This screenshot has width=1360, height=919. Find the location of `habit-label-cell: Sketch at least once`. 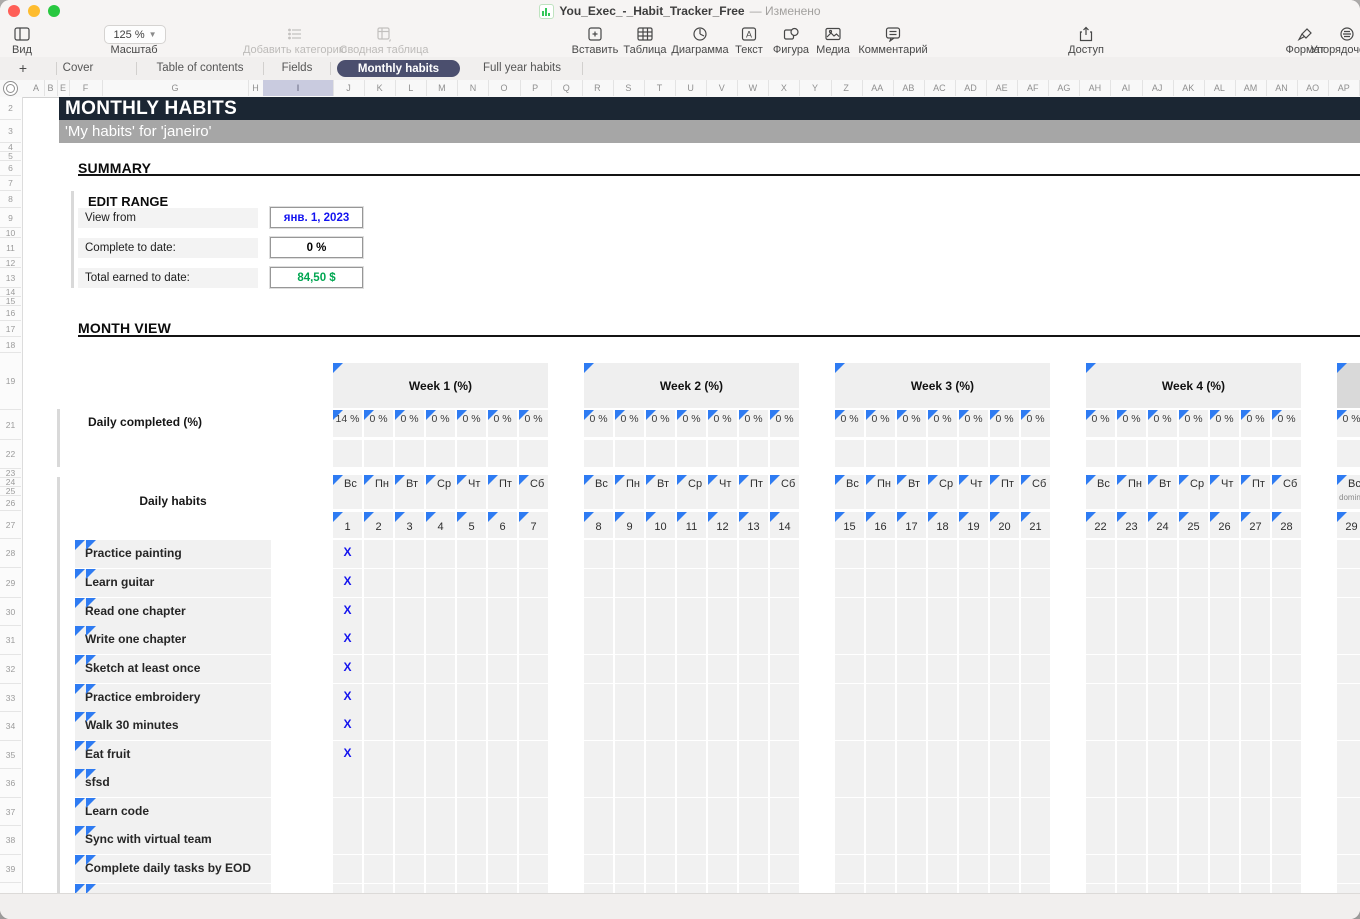

habit-label-cell: Sketch at least once is located at coordinates (173, 669).